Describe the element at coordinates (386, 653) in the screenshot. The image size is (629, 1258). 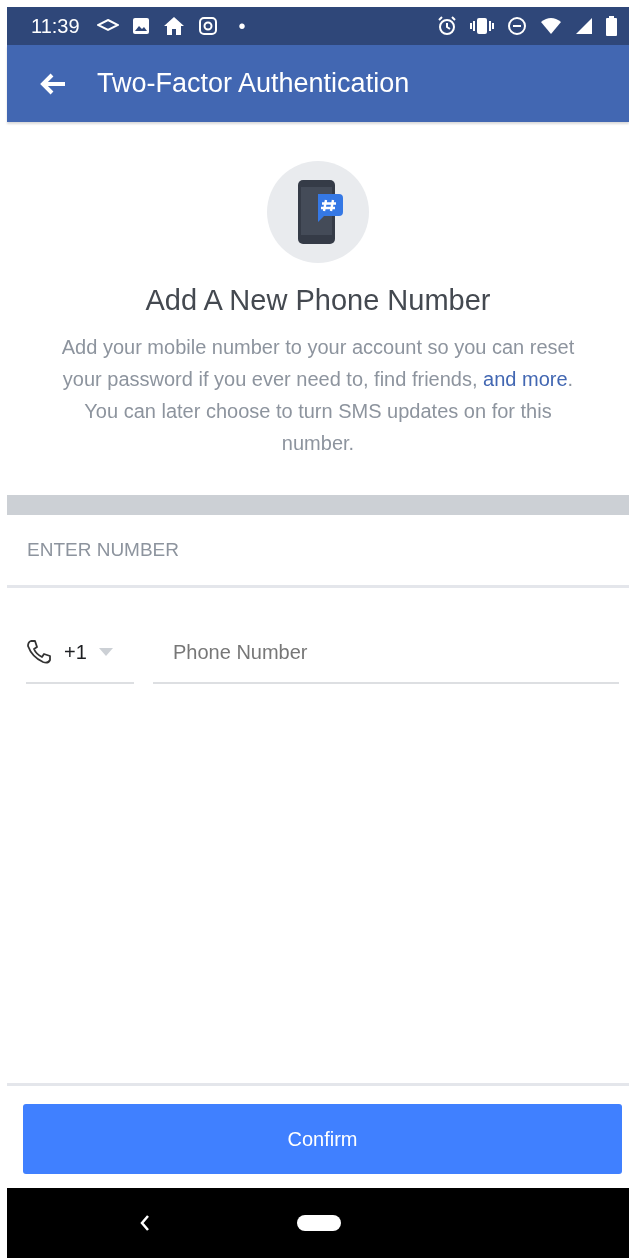
I see `phone-number-field: Phone Number` at that location.